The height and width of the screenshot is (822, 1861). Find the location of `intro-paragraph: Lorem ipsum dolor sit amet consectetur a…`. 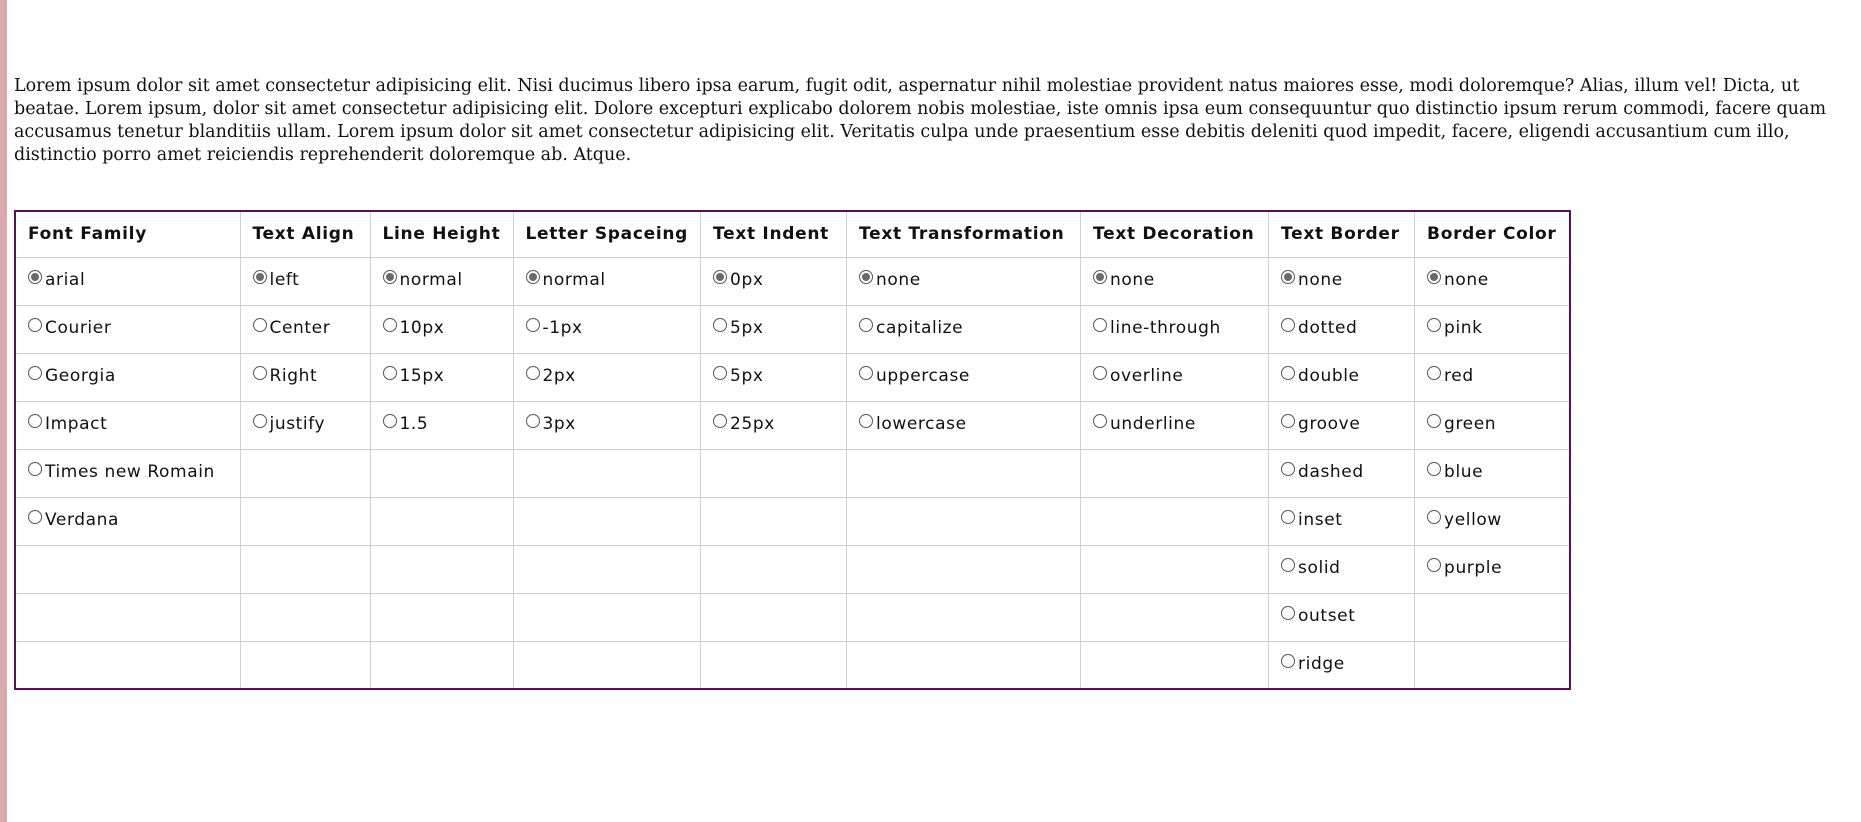

intro-paragraph: Lorem ipsum dolor sit amet consectetur a… is located at coordinates (920, 120).